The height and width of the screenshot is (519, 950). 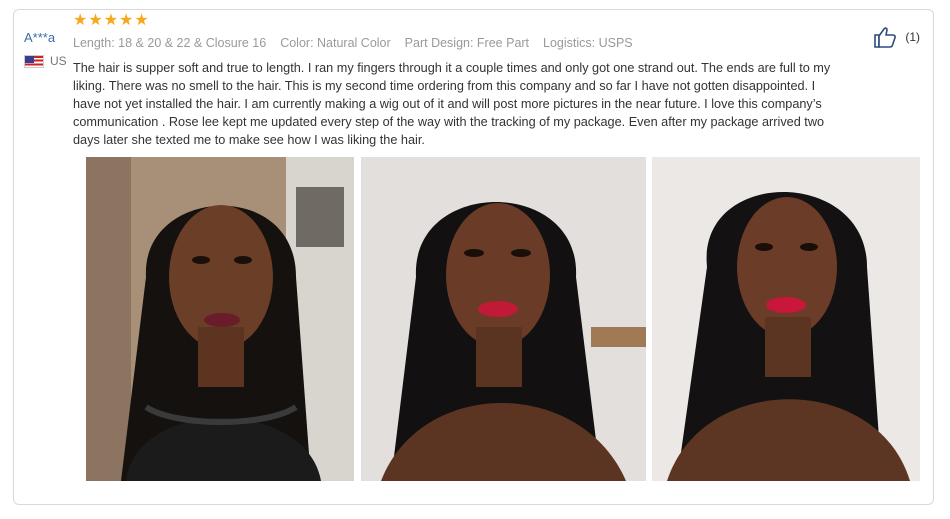 What do you see at coordinates (34, 61) in the screenshot?
I see `us-flag-icon` at bounding box center [34, 61].